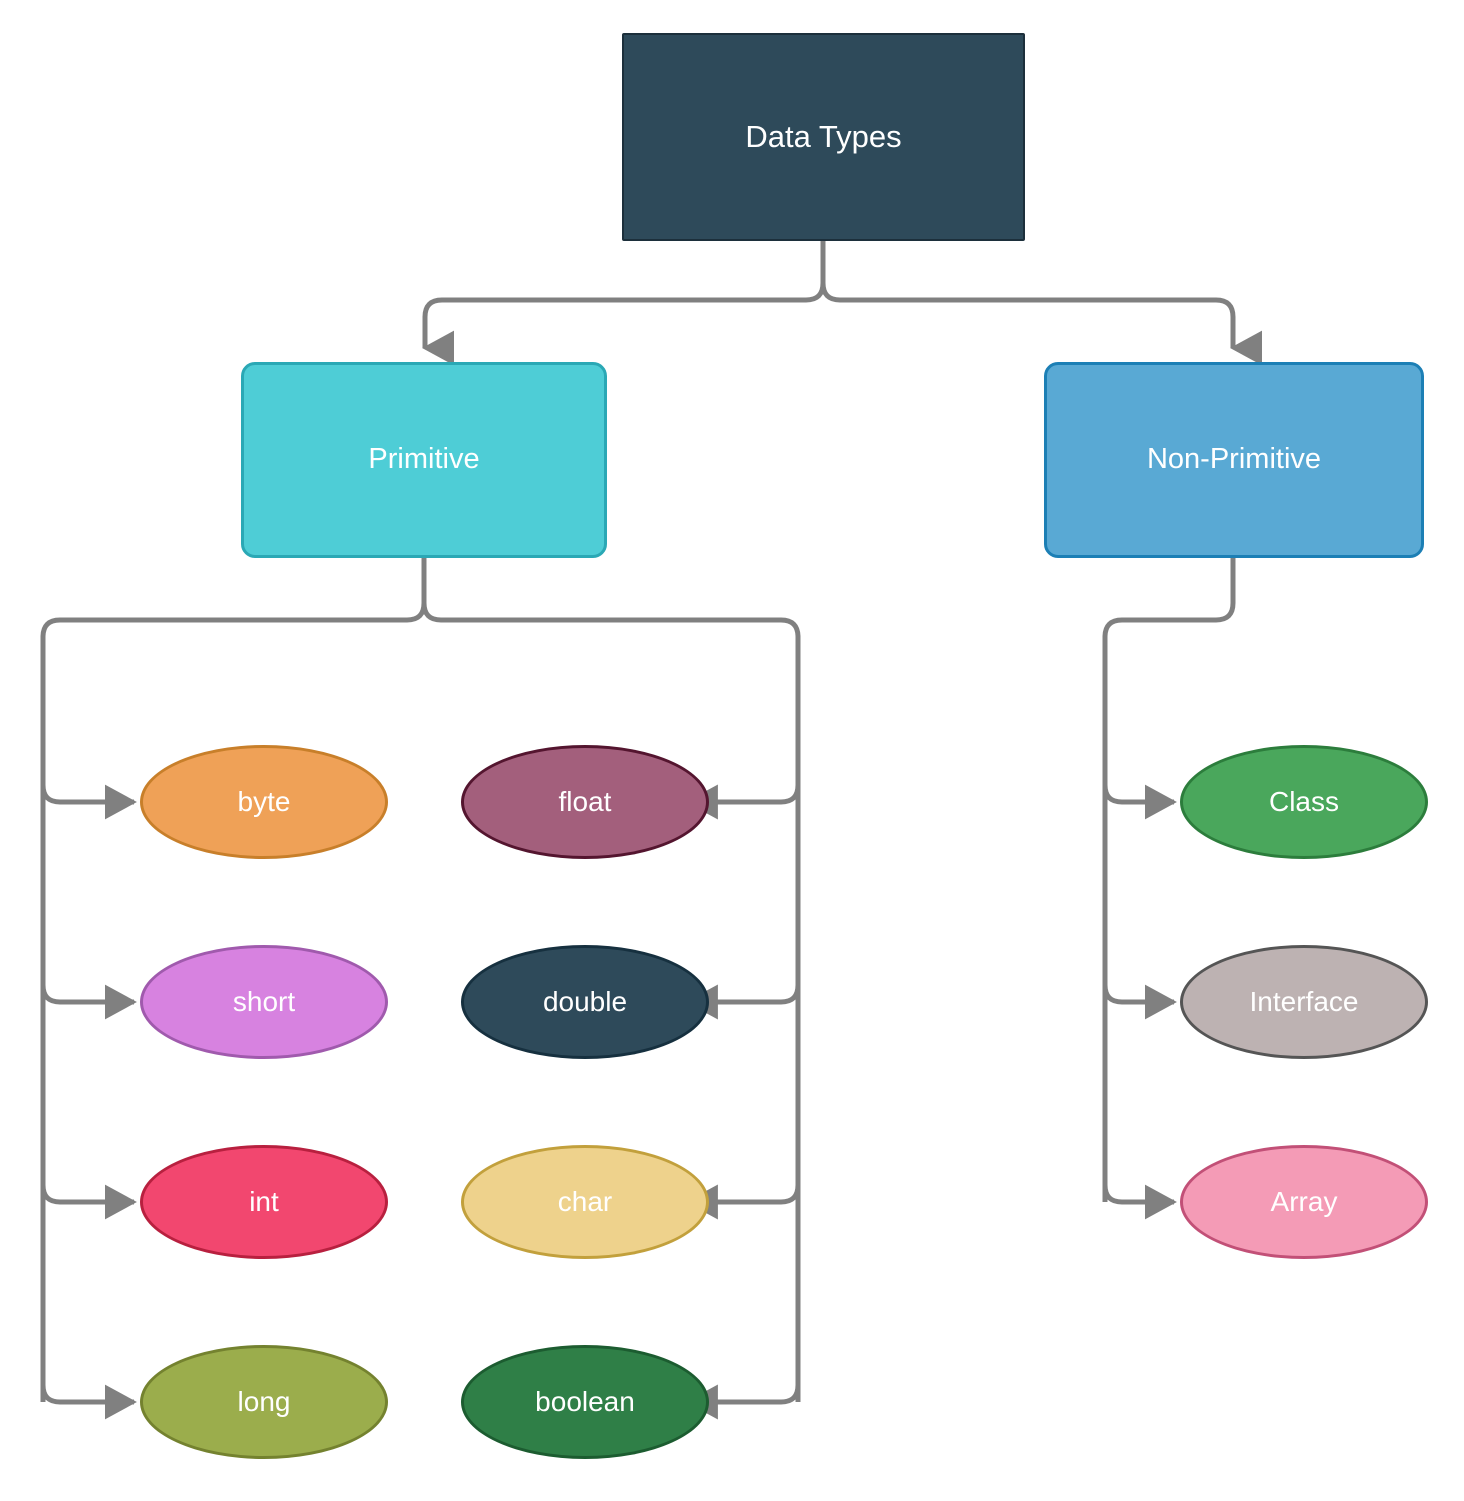 Image resolution: width=1464 pixels, height=1501 pixels. Describe the element at coordinates (1139, 1002) in the screenshot. I see `edge-nonprimitive-to-interface` at that location.